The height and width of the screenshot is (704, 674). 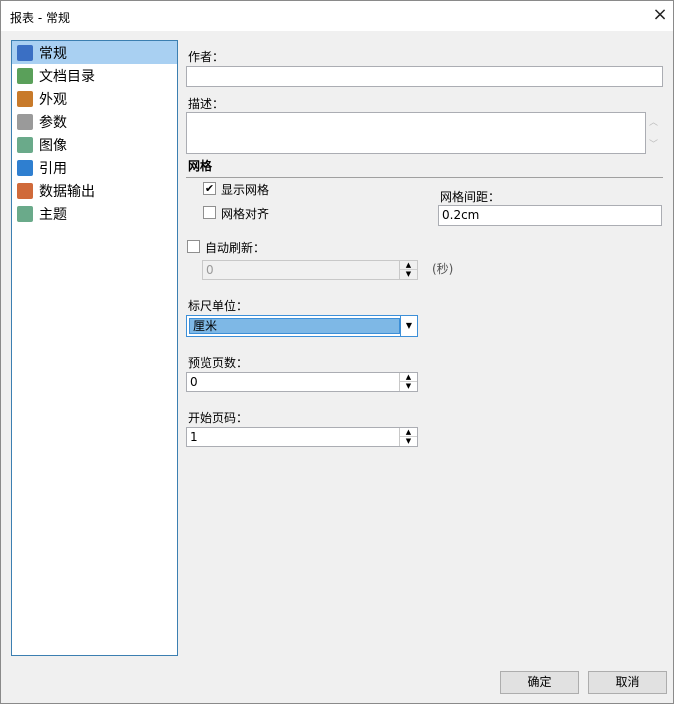 I want to click on author-input, so click(x=424, y=76).